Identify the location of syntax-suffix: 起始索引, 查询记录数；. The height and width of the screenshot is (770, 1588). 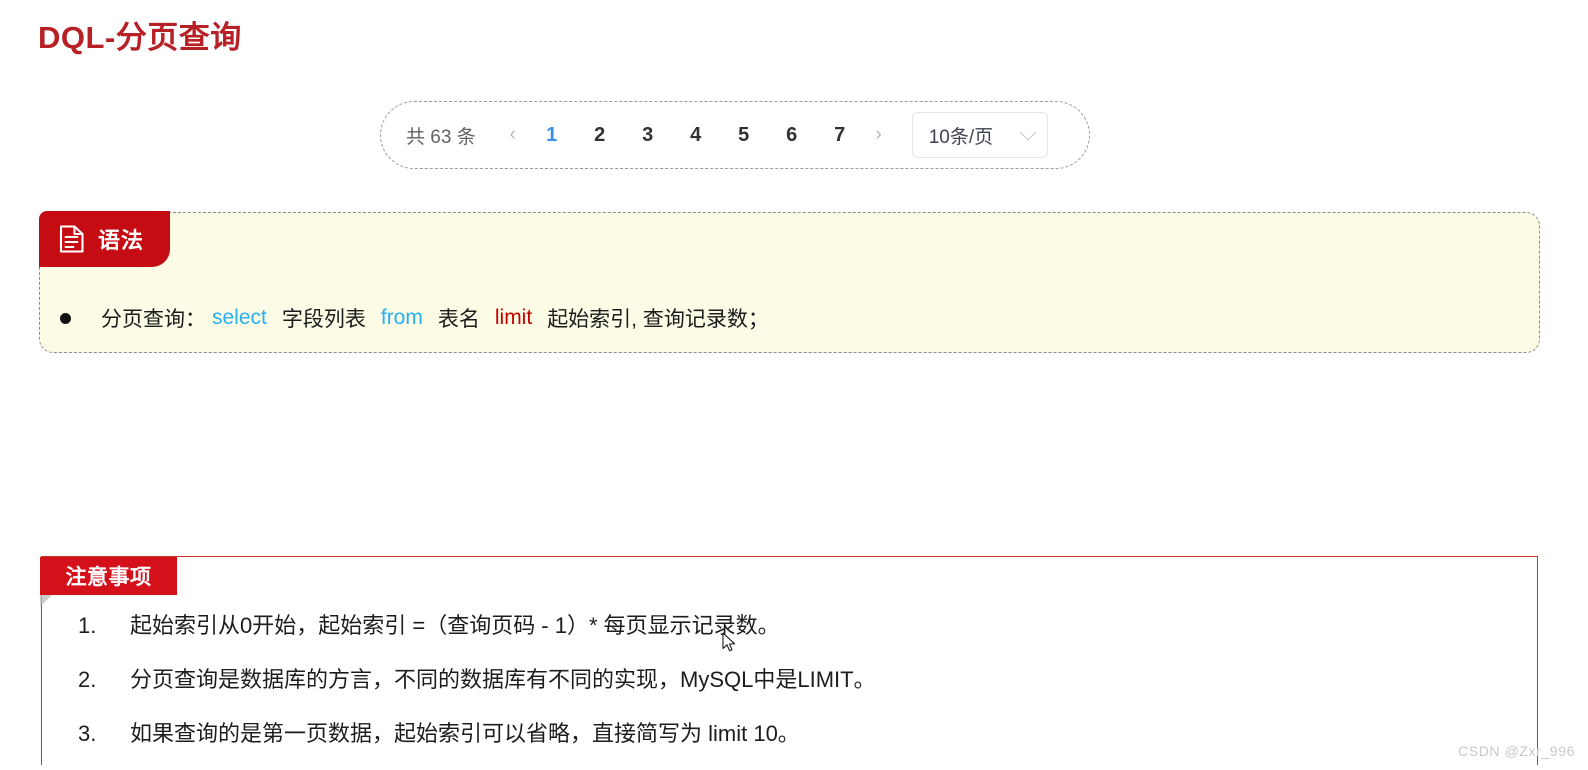
(658, 319).